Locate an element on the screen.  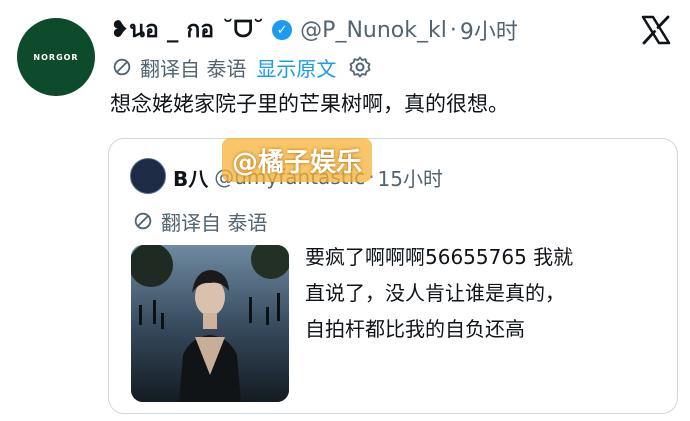
translation-row: 翻译自 泰语 显示原文 is located at coordinates (241, 67).